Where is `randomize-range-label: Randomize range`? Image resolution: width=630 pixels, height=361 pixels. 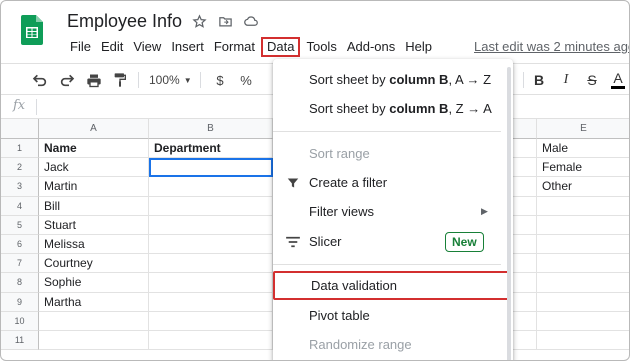 randomize-range-label: Randomize range is located at coordinates (360, 344).